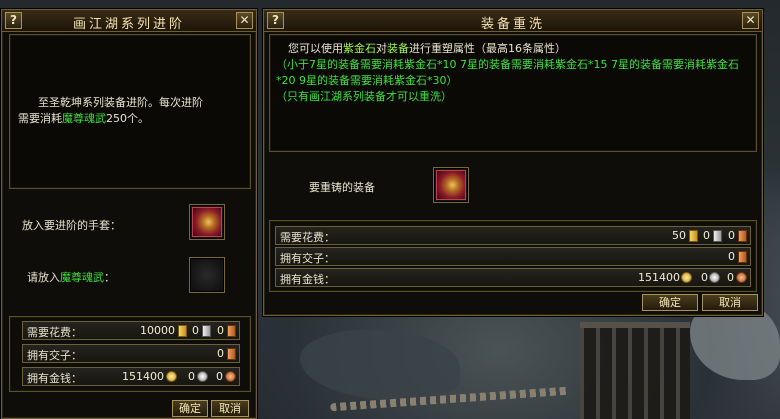 The image size is (780, 419). Describe the element at coordinates (512, 24) in the screenshot. I see `panel-title: 装备重洗` at that location.